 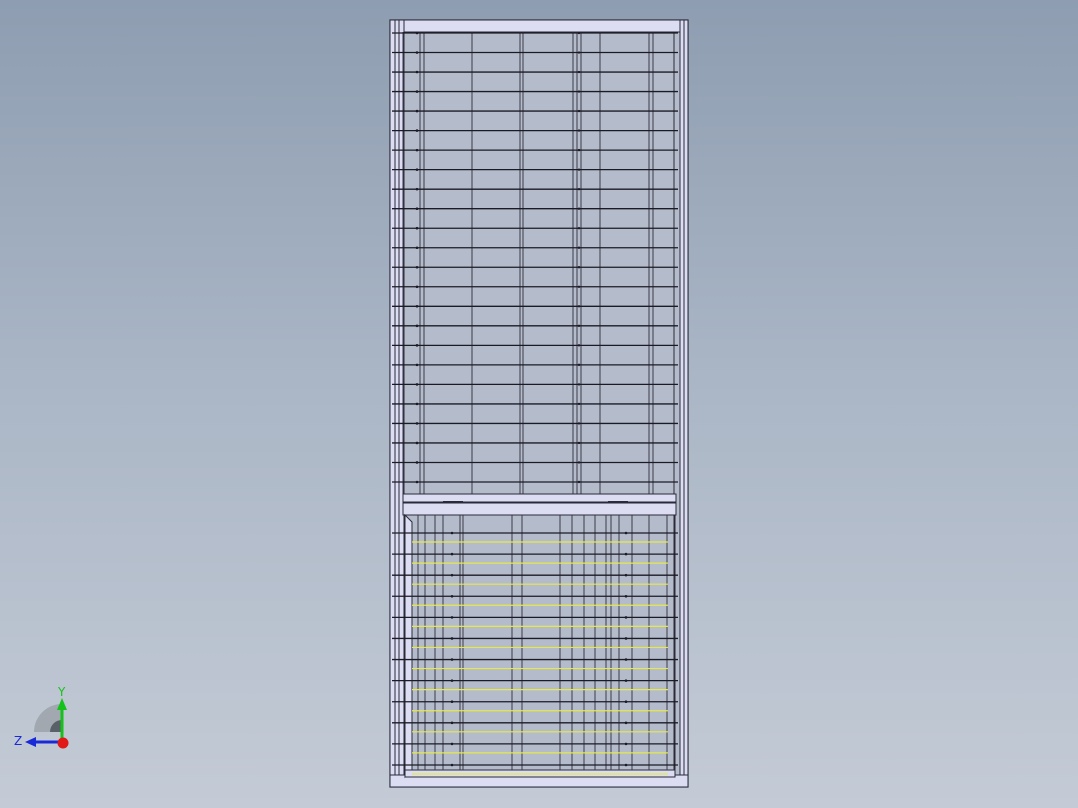 I want to click on y-axis-label: Y, so click(x=61, y=692).